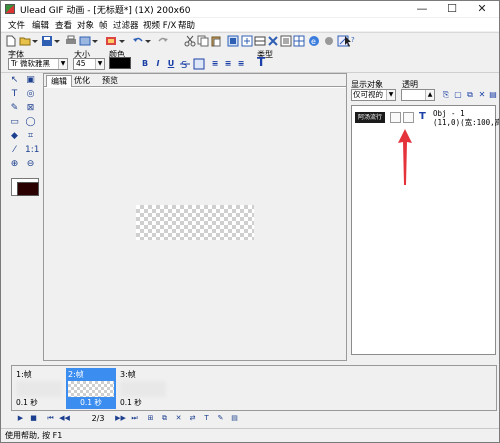 Image resolution: width=500 pixels, height=443 pixels. What do you see at coordinates (299, 41) in the screenshot?
I see `grid-icon` at bounding box center [299, 41].